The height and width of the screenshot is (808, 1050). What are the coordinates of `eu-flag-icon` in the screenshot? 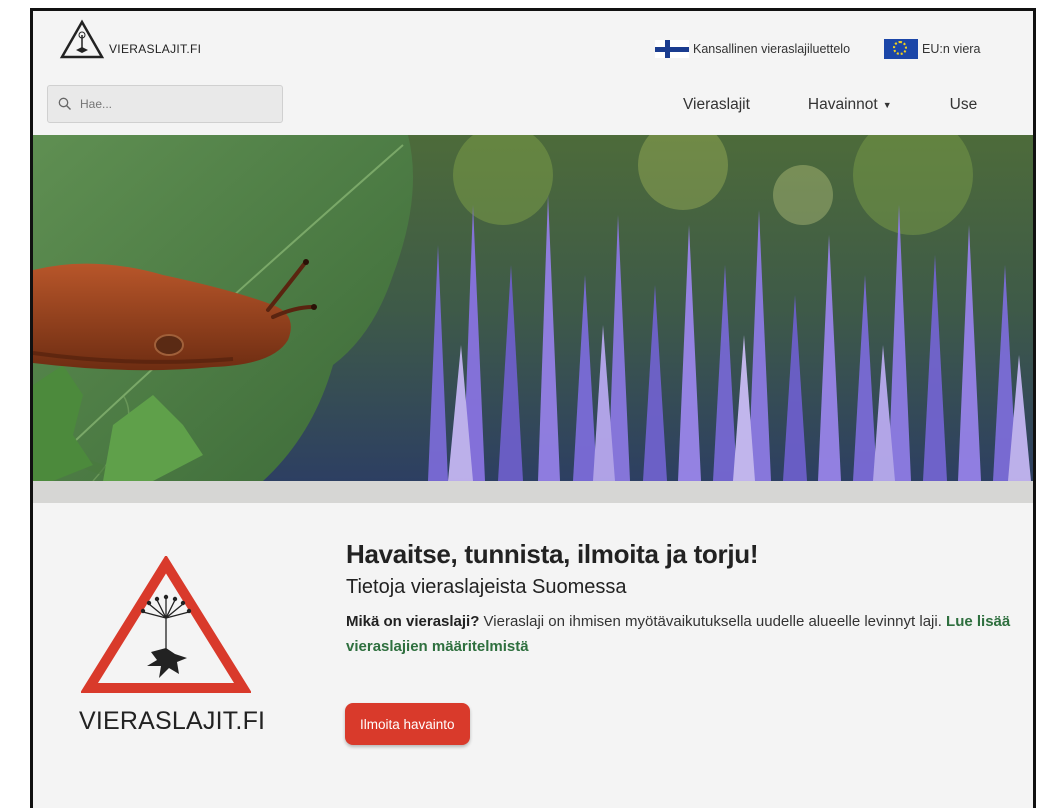 It's located at (901, 49).